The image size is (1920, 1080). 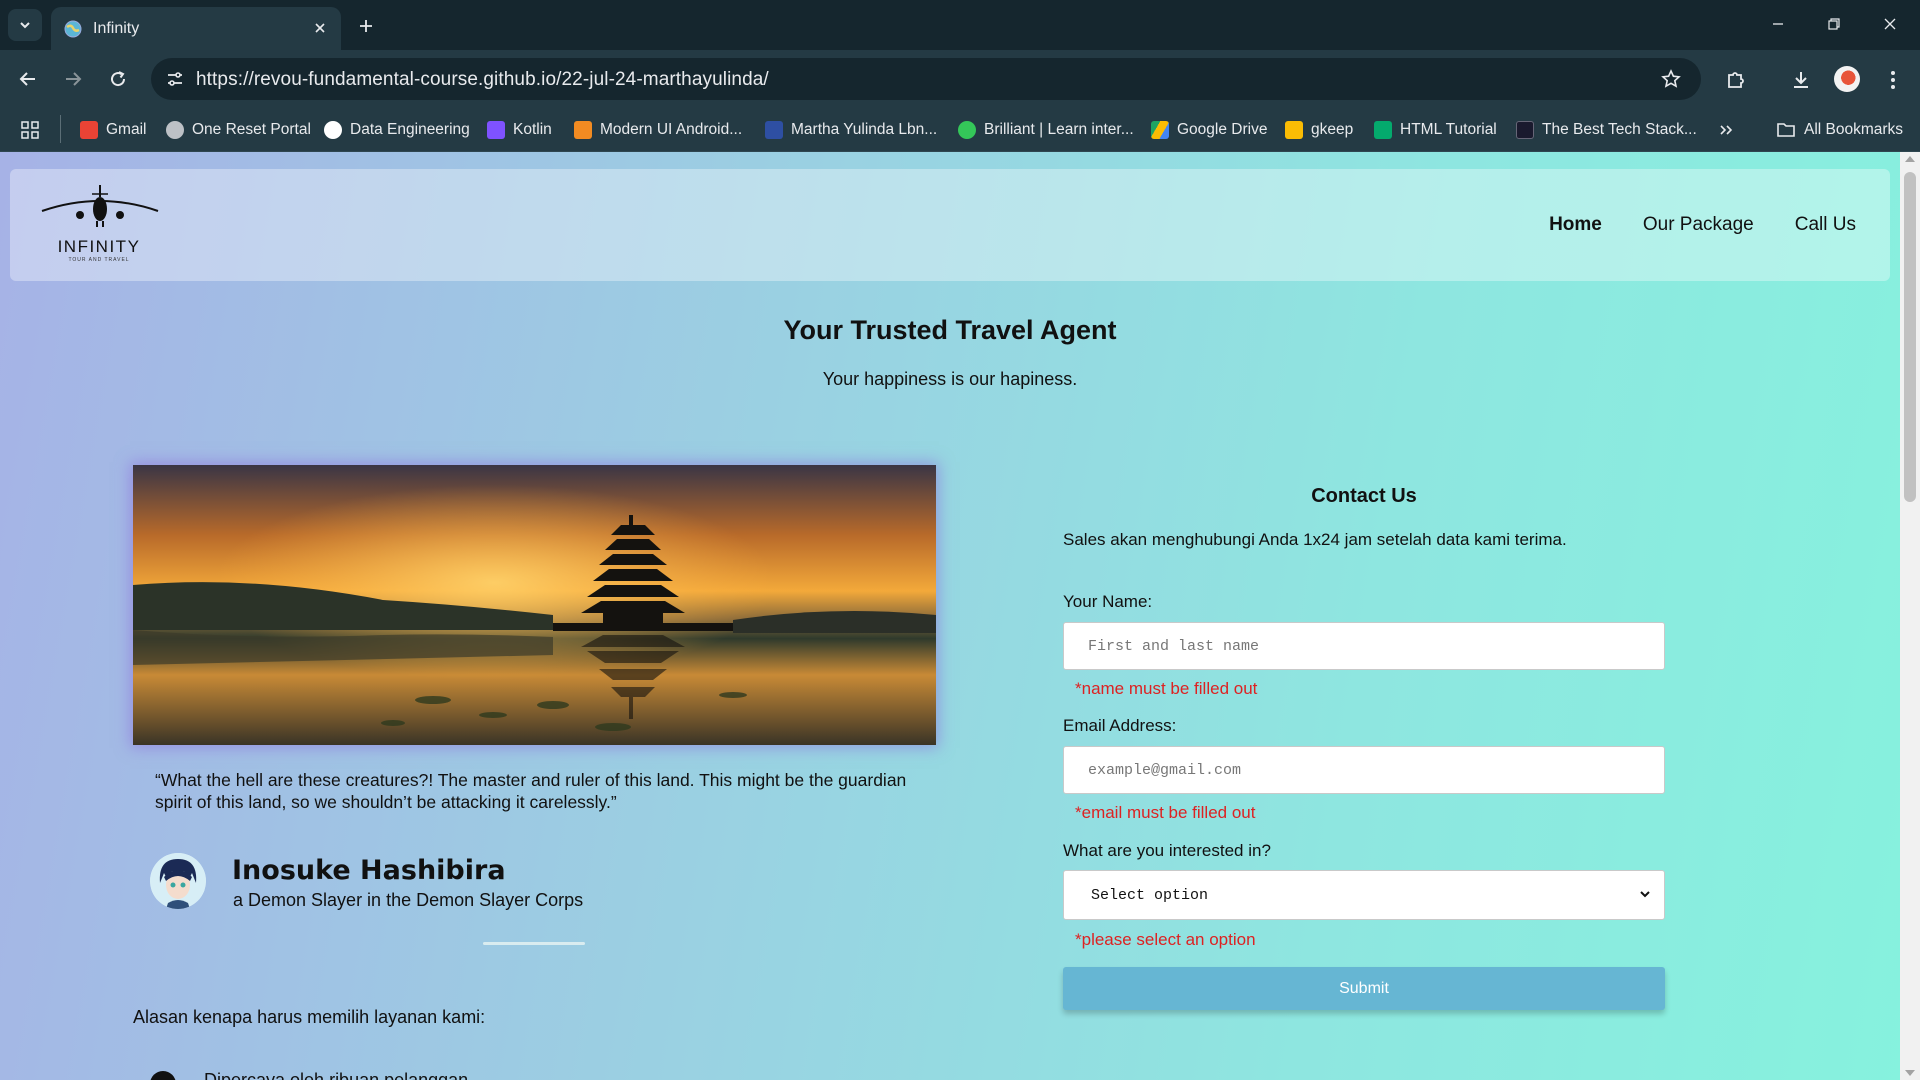 What do you see at coordinates (1166, 688) in the screenshot?
I see `name-error: *name must be filled out` at bounding box center [1166, 688].